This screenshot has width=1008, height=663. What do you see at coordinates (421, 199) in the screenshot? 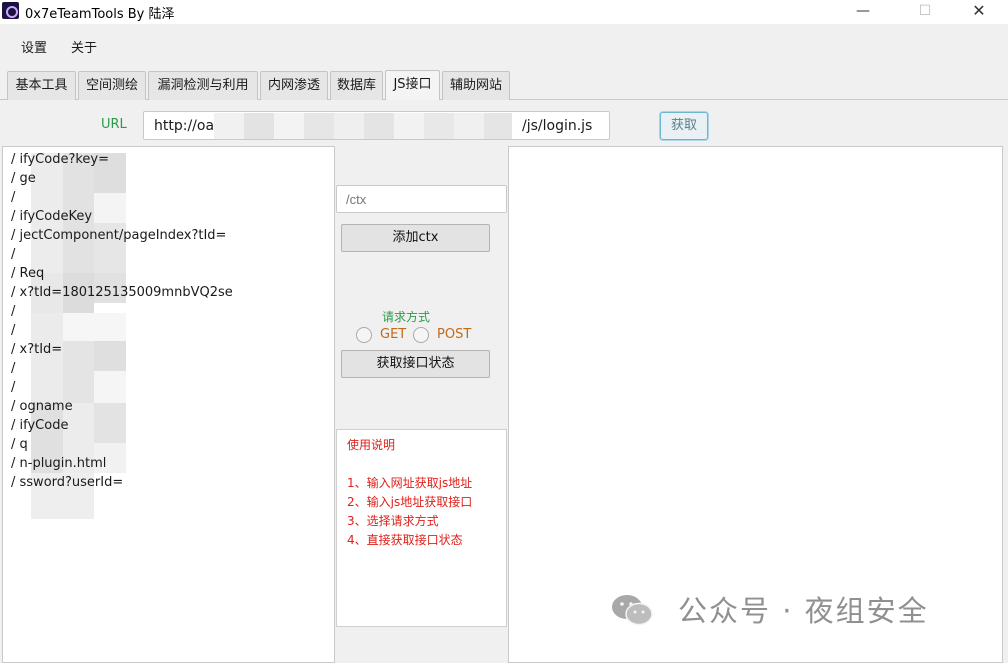
I see `ctx-input` at bounding box center [421, 199].